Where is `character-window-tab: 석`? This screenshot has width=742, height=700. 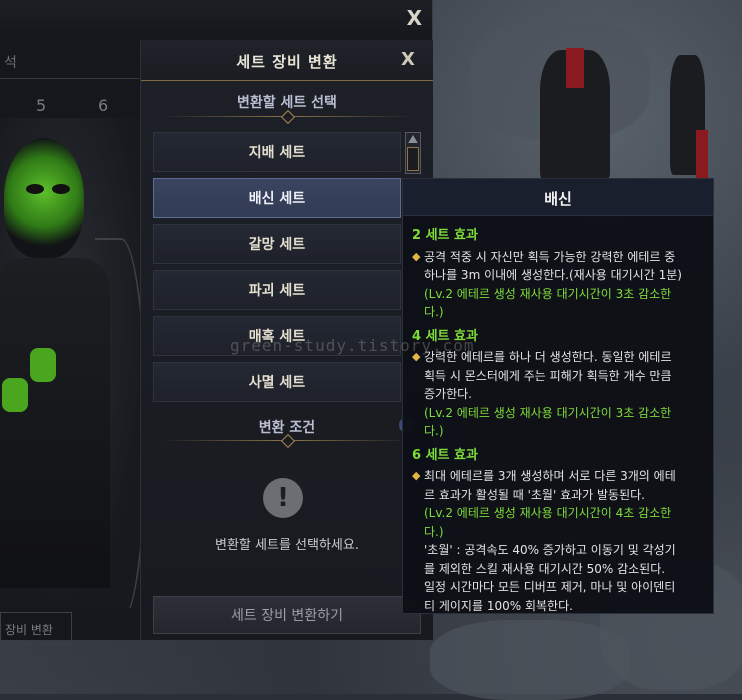
character-window-tab: 석 is located at coordinates (75, 60).